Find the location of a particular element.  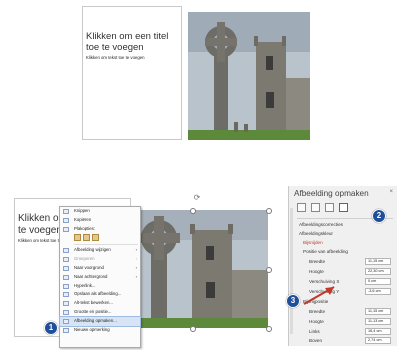

callout-3: 3 is located at coordinates (293, 301).